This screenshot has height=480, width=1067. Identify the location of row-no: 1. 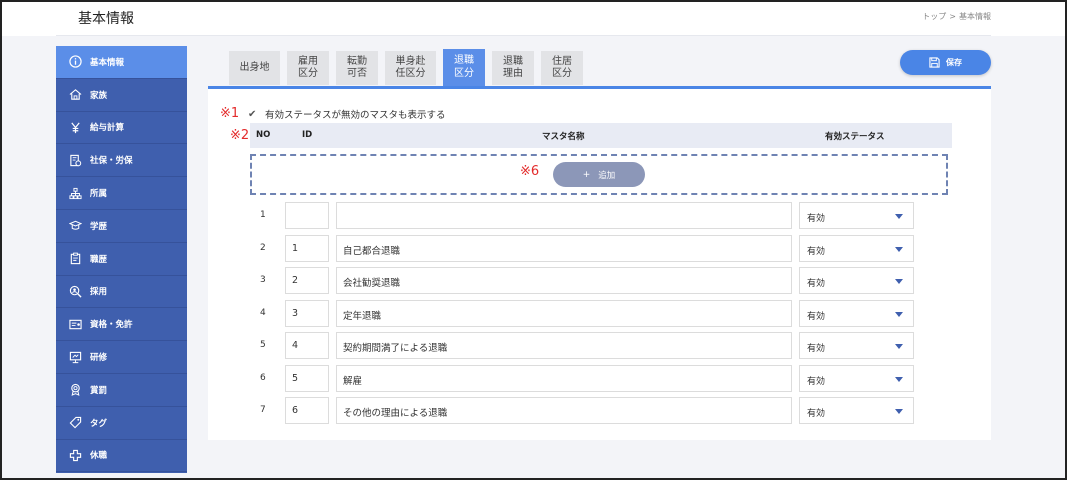
(263, 215).